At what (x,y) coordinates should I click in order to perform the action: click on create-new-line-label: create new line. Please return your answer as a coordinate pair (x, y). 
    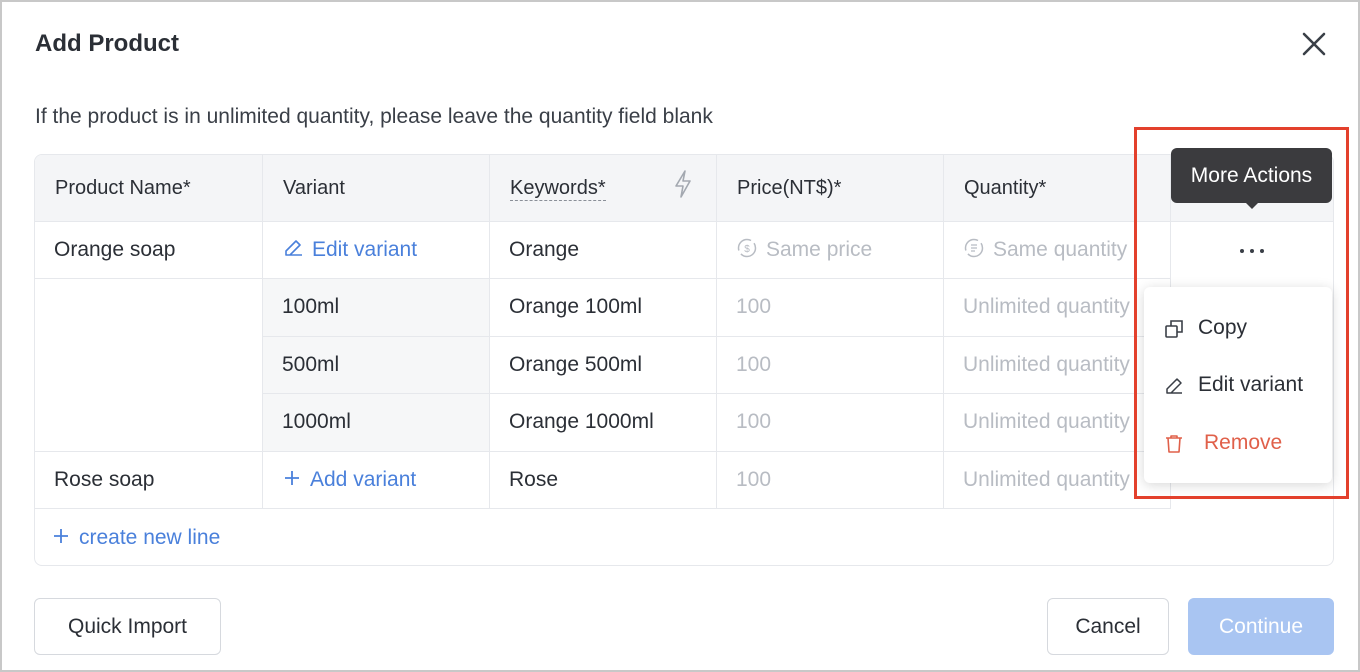
    Looking at the image, I should click on (150, 537).